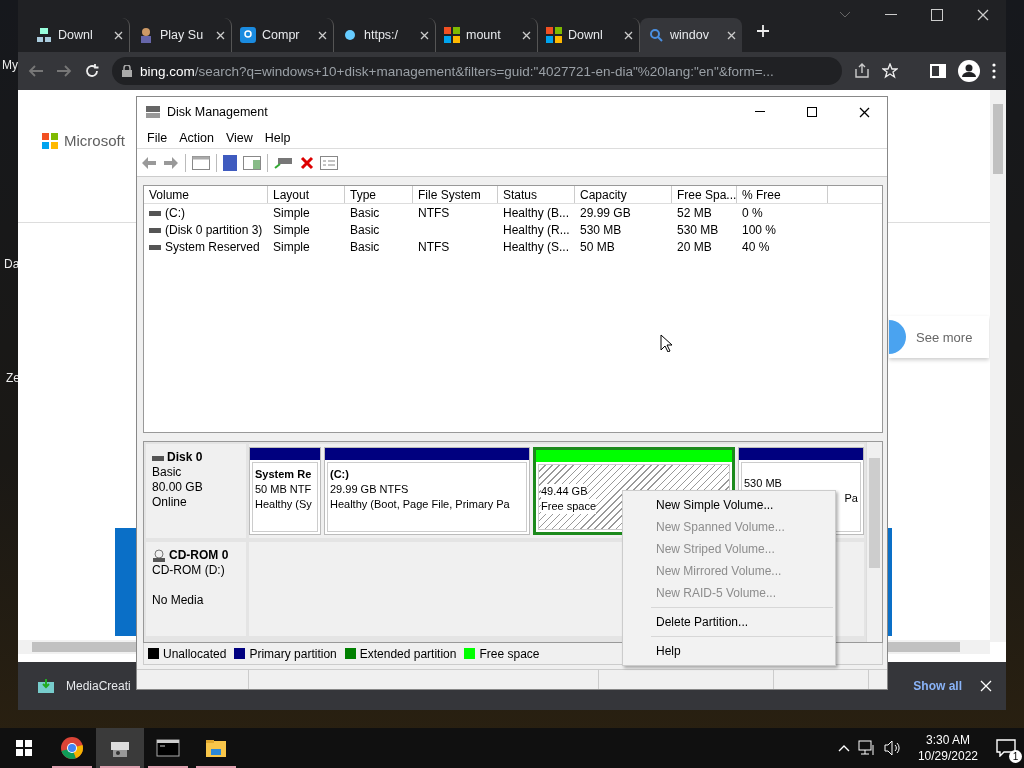  Describe the element at coordinates (196, 457) in the screenshot. I see `disk-name: Disk 0` at that location.